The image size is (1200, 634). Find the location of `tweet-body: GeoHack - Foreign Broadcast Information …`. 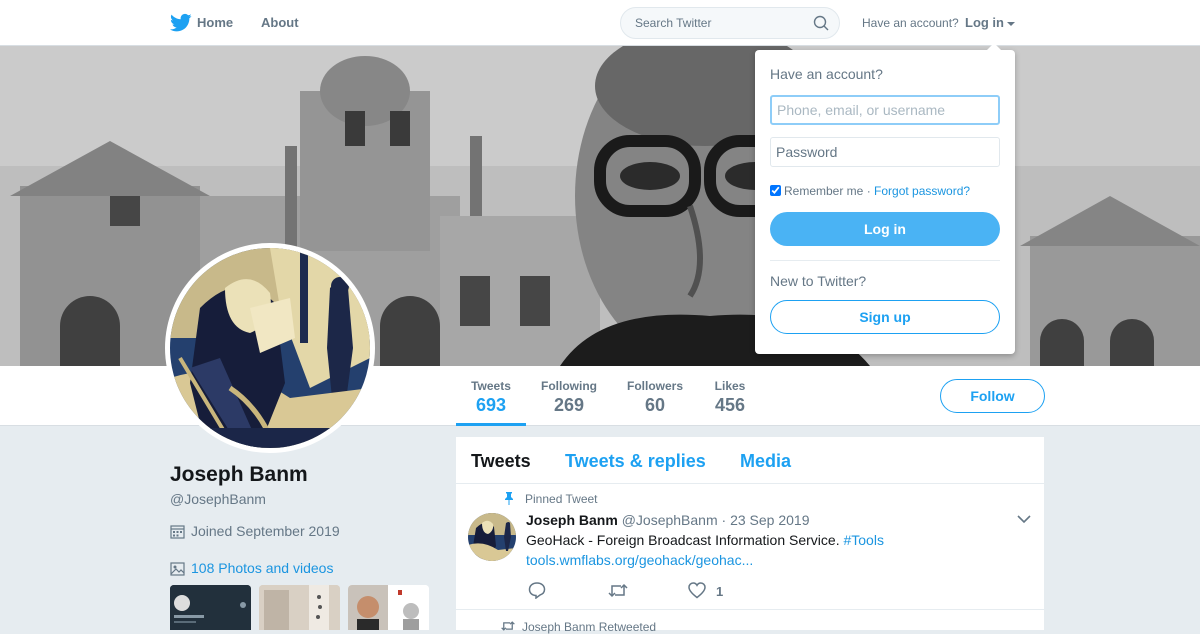

tweet-body: GeoHack - Foreign Broadcast Information … is located at coordinates (683, 540).